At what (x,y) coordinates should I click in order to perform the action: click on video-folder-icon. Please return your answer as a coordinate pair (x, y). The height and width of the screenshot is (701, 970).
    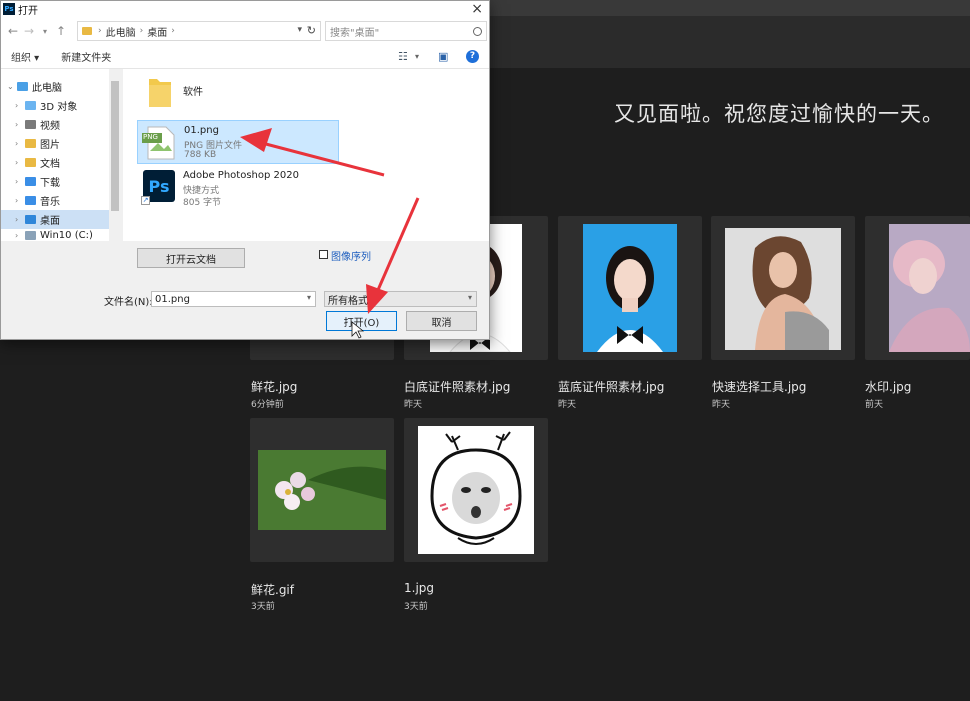
    Looking at the image, I should click on (30, 124).